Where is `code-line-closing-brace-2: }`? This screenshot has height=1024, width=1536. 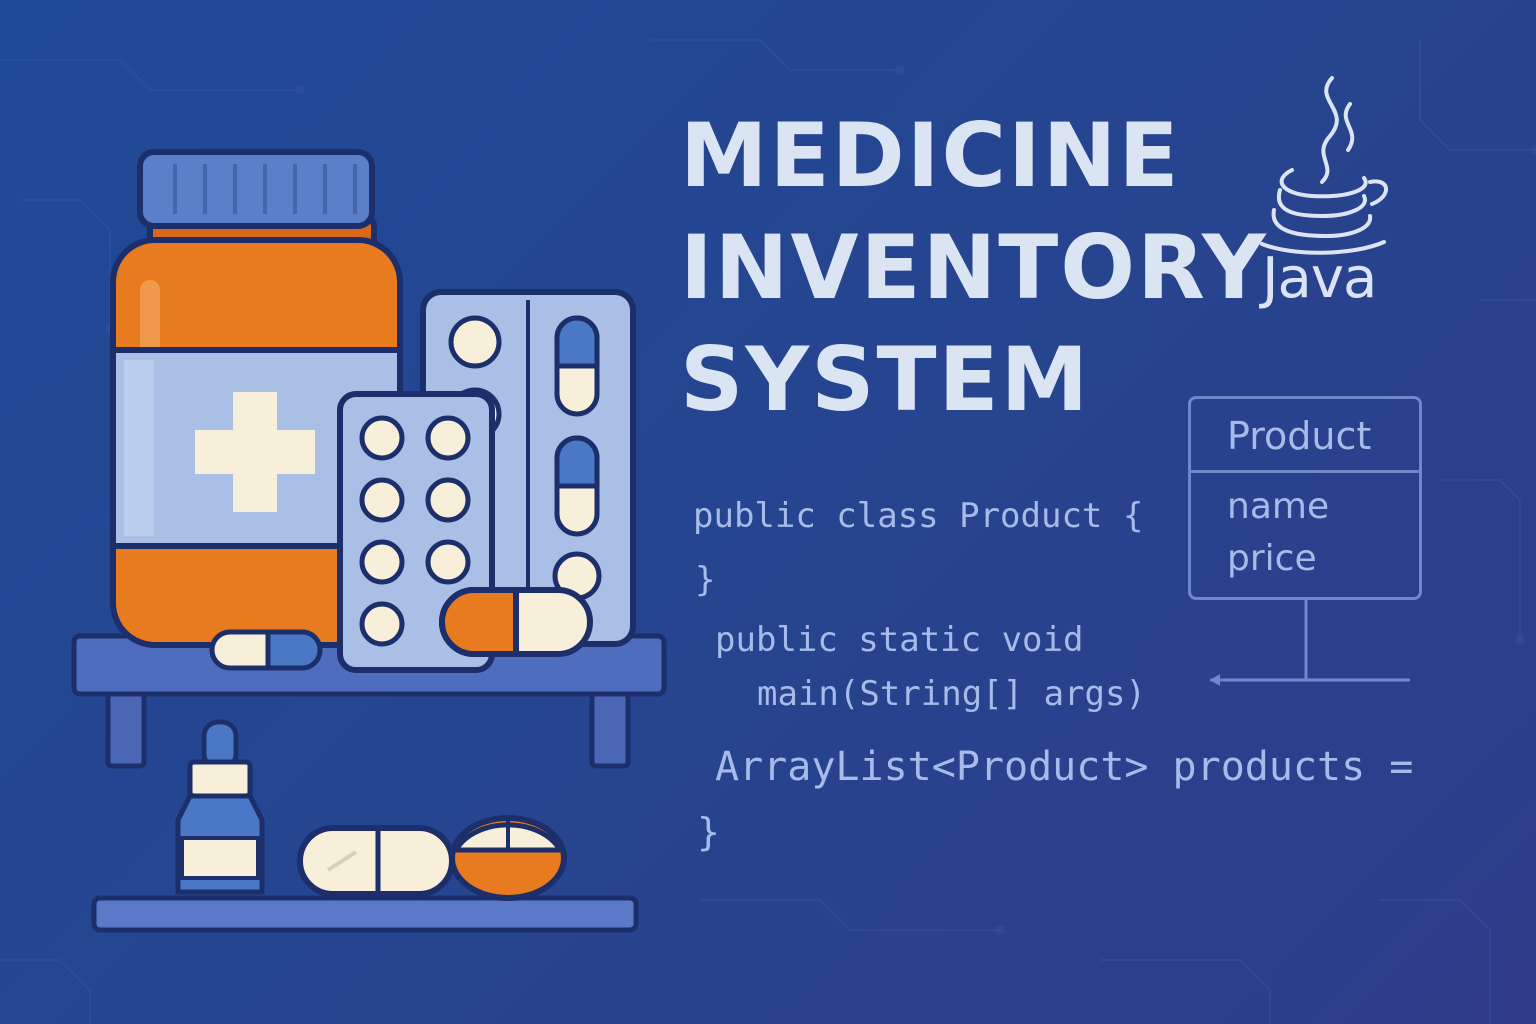
code-line-closing-brace-2: } is located at coordinates (708, 832).